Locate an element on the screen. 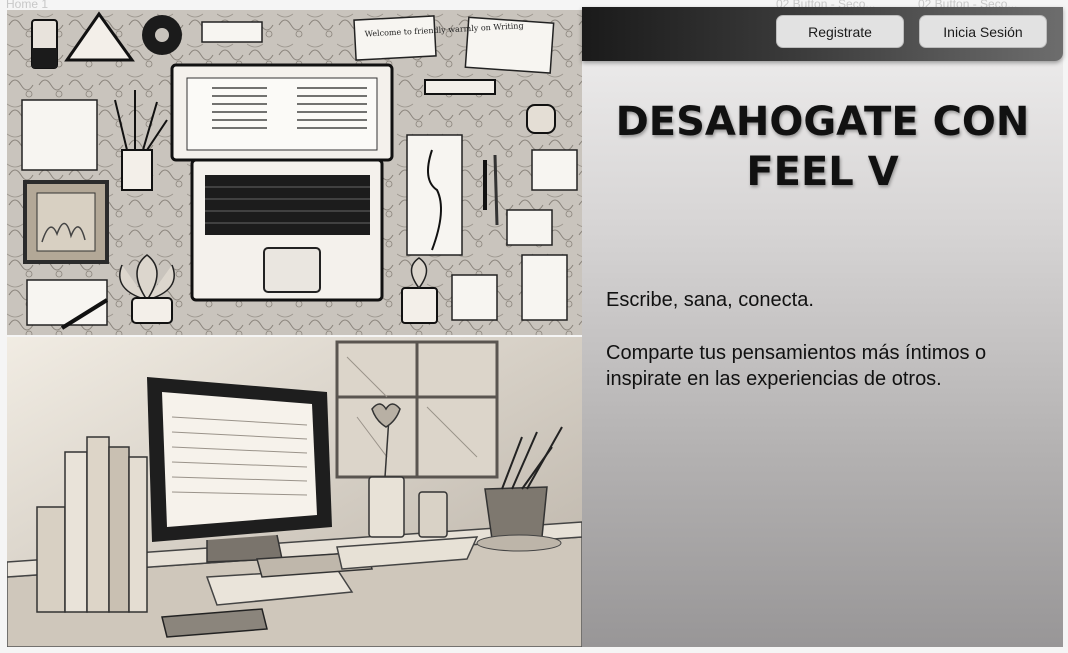 The width and height of the screenshot is (1068, 653). login-button: Inicia Sesión is located at coordinates (983, 31).